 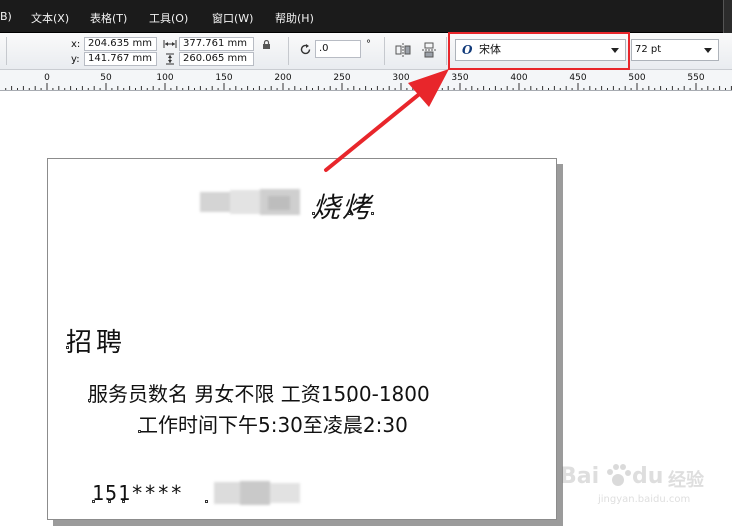 What do you see at coordinates (648, 476) in the screenshot?
I see `watermark-brand-suffix: du` at bounding box center [648, 476].